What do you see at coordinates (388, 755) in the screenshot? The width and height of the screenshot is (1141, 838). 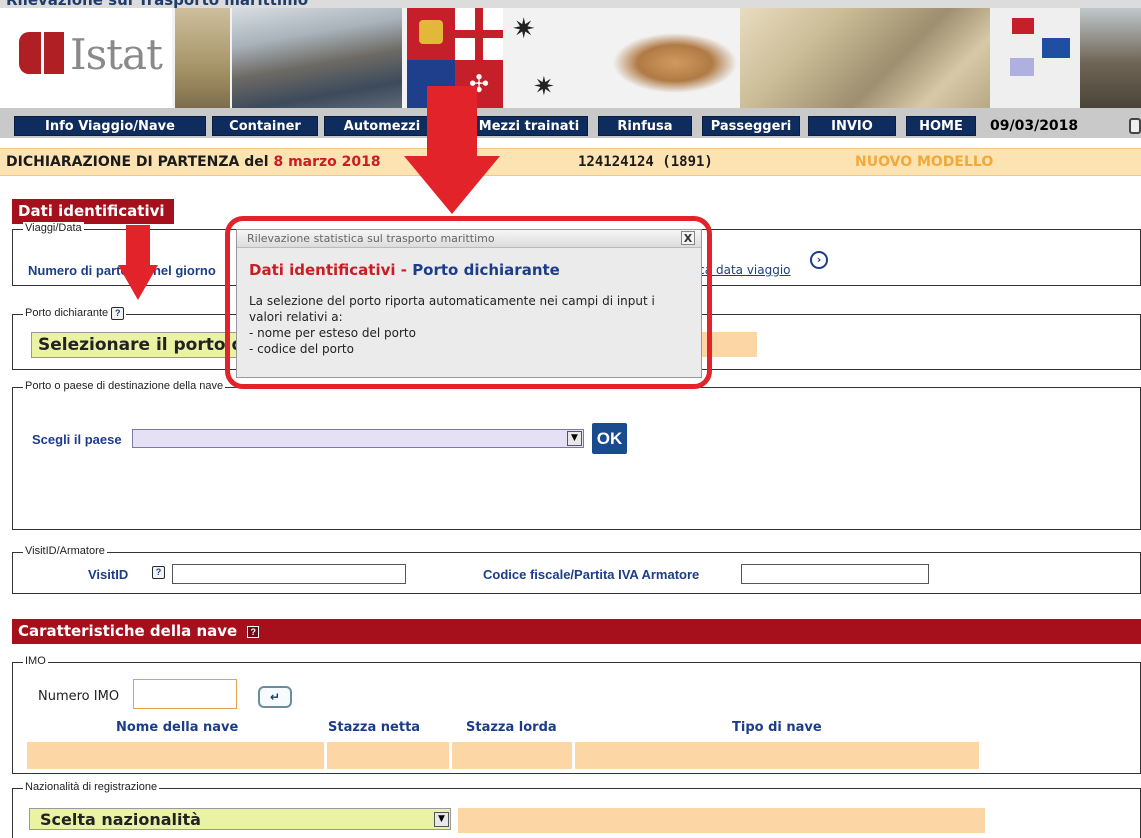 I see `stazza-netta-field` at bounding box center [388, 755].